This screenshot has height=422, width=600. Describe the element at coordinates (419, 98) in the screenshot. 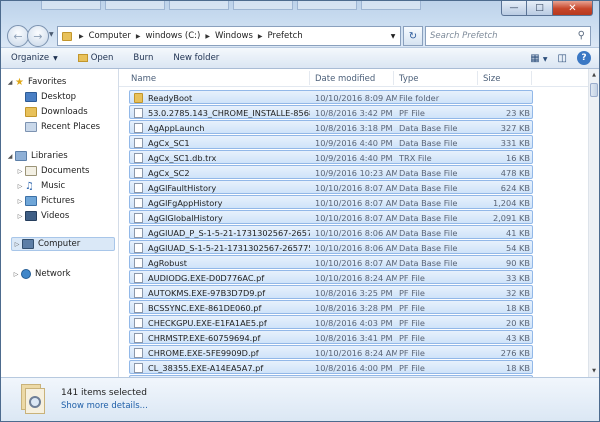

I see `file-type: File folder` at that location.